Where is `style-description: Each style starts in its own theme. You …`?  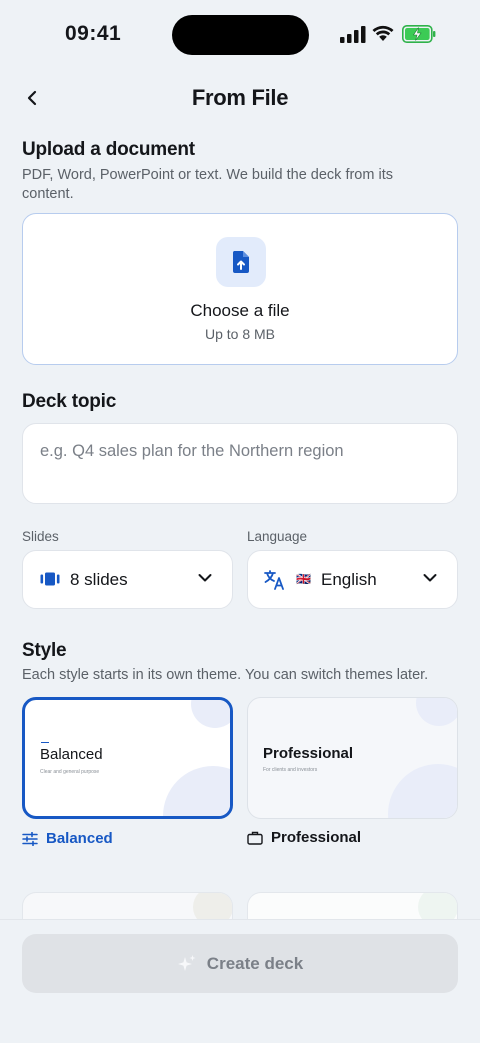
style-description: Each style starts in its own theme. You … is located at coordinates (225, 675).